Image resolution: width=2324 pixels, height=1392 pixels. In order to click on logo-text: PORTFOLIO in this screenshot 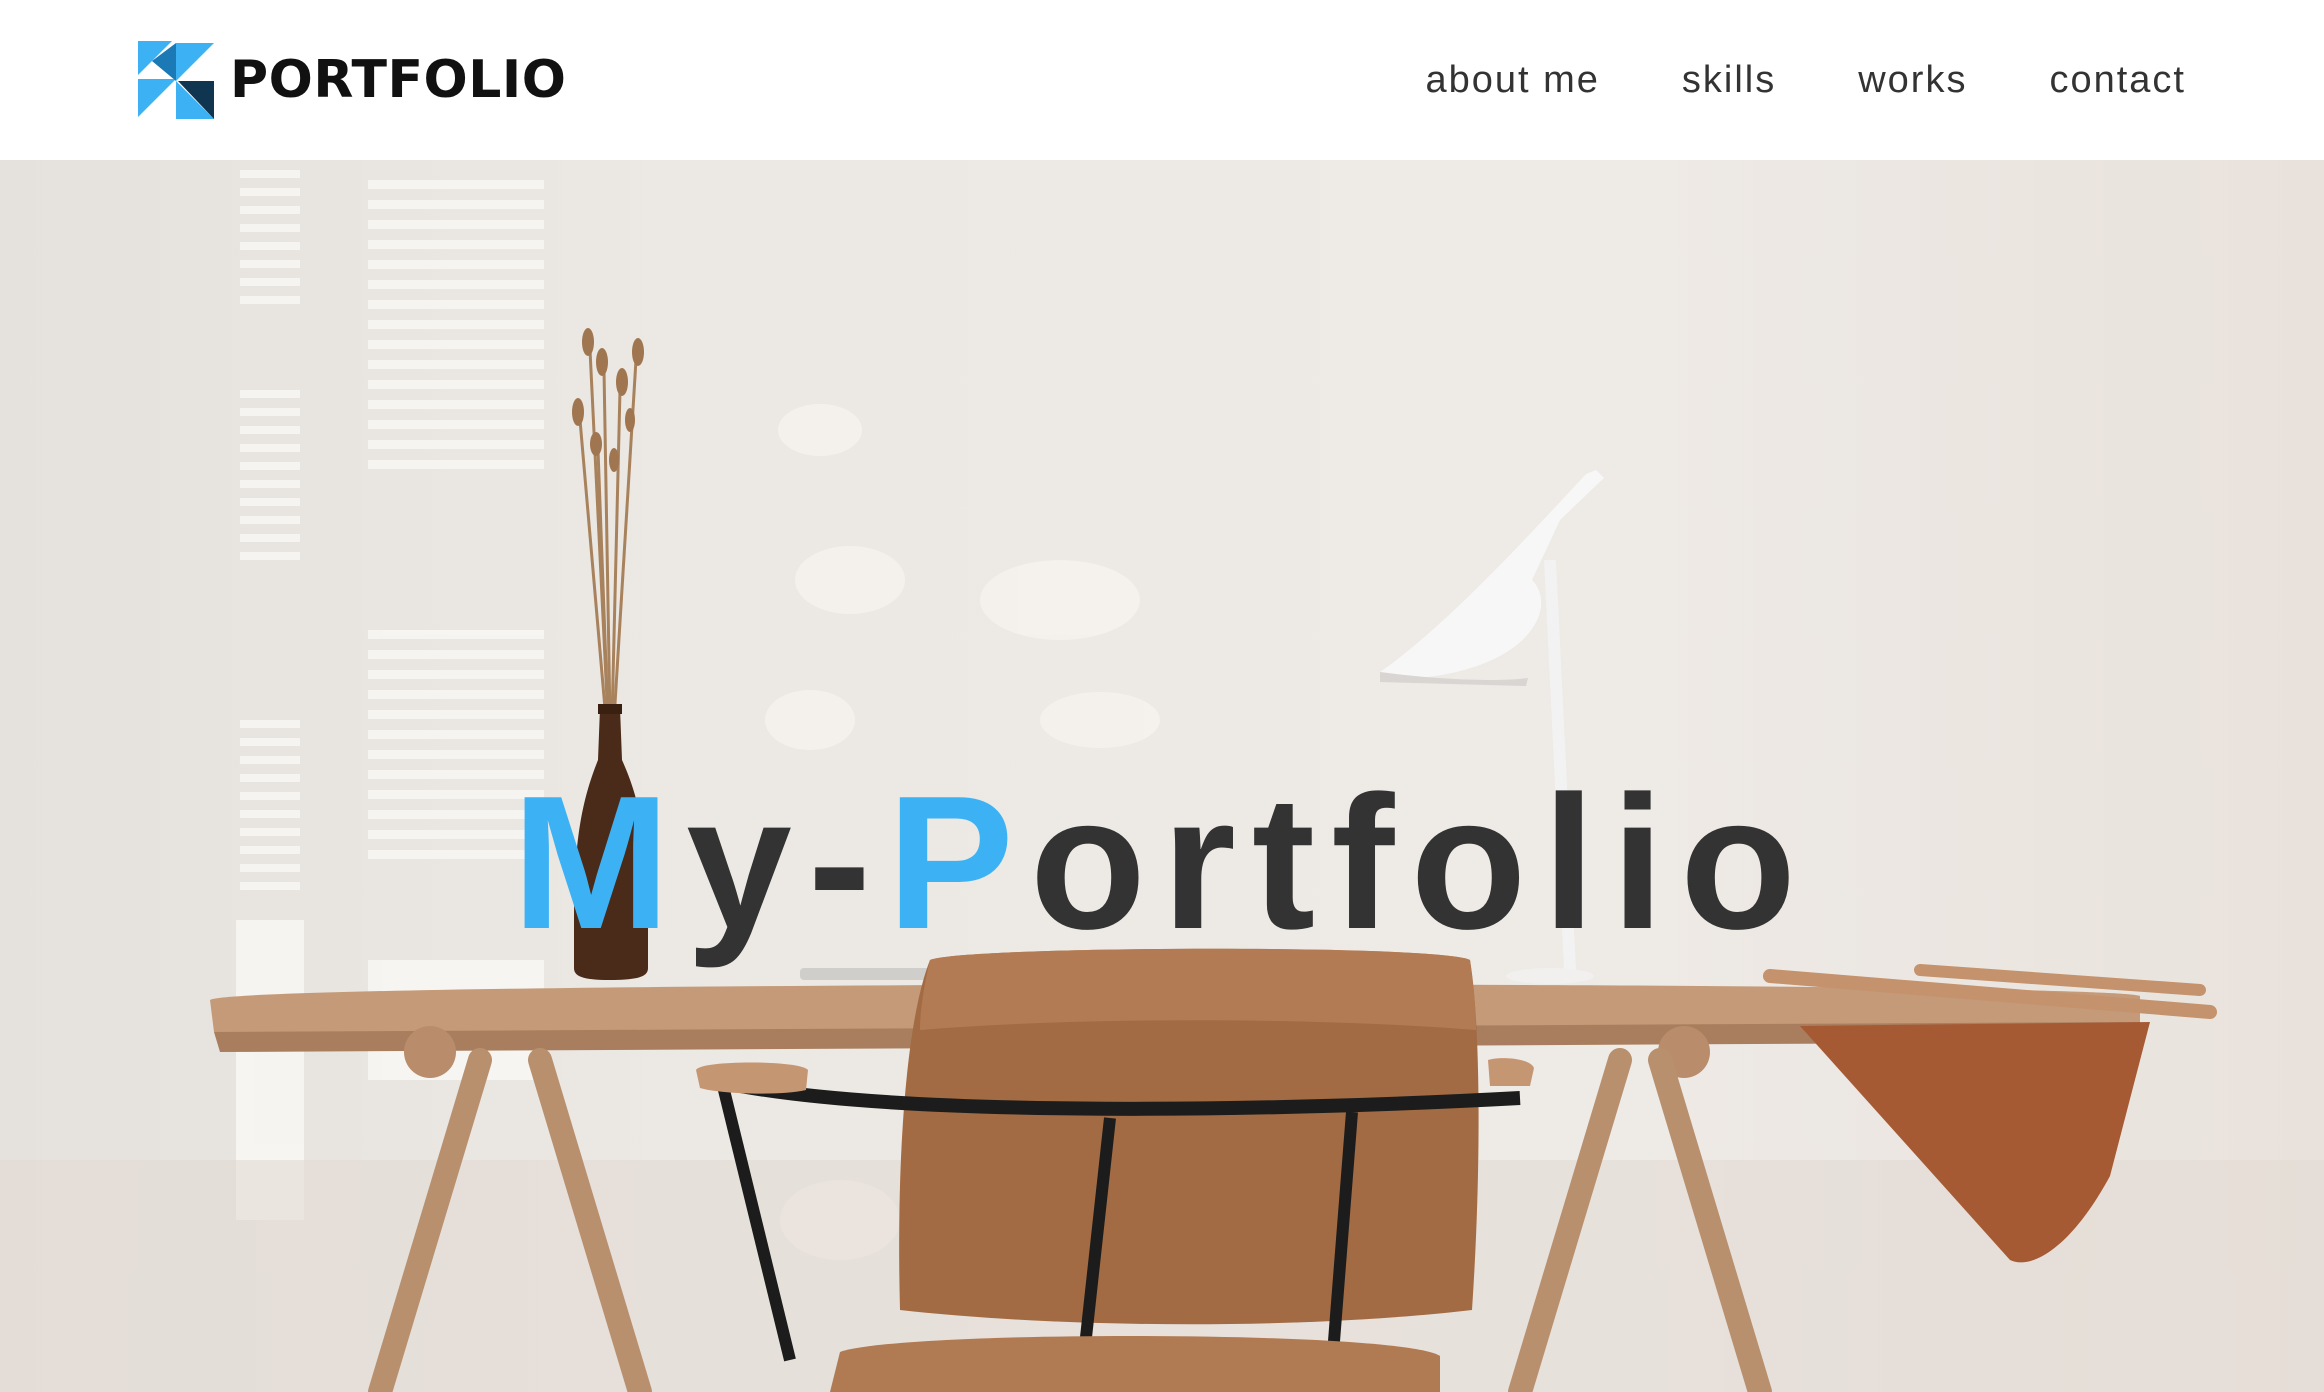, I will do `click(398, 80)`.